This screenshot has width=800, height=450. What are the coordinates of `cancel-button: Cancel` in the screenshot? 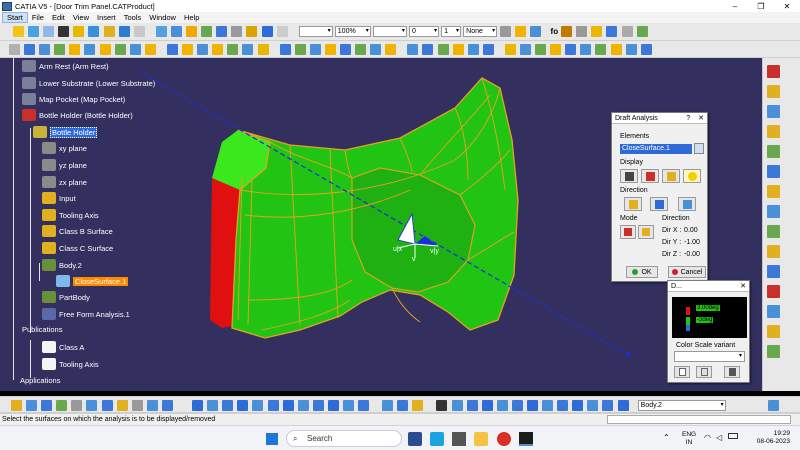 It's located at (687, 272).